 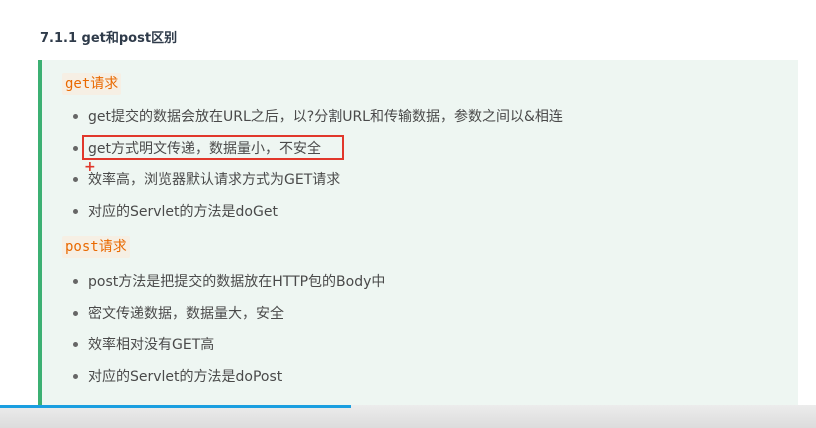 What do you see at coordinates (92, 84) in the screenshot?
I see `get-request-heading: get请求` at bounding box center [92, 84].